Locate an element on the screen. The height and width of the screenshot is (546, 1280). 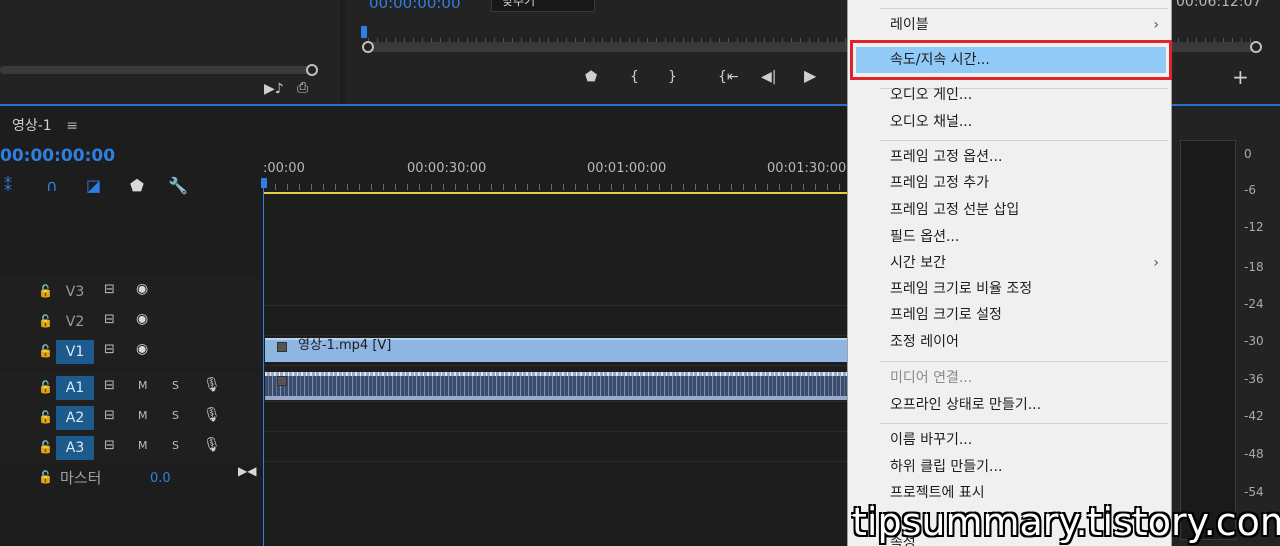
source-zoom-handle is located at coordinates (312, 70).